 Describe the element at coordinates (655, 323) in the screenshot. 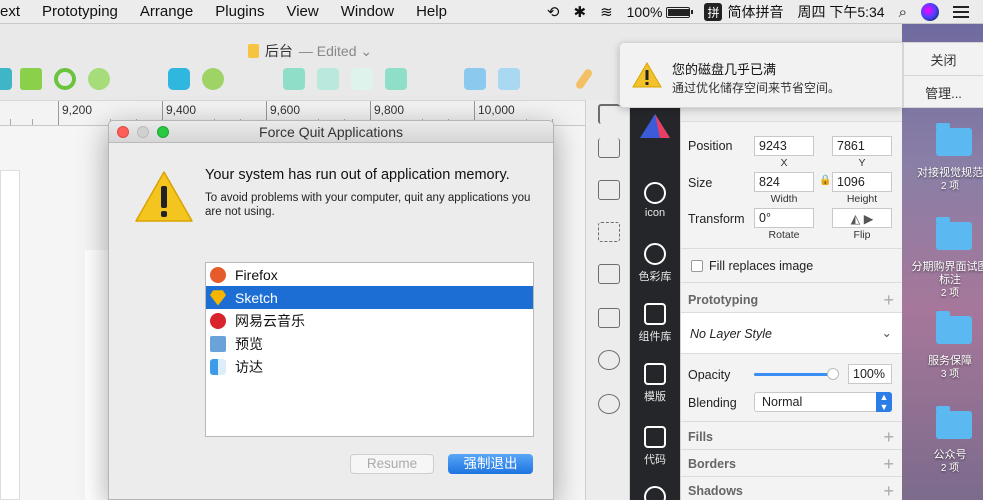

I see `plugin-component-library-button: 组件库` at that location.